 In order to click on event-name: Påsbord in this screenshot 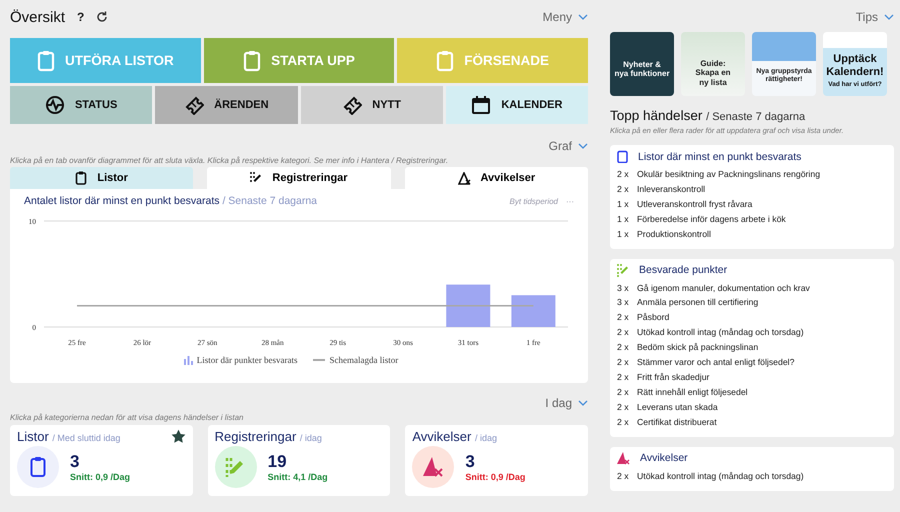, I will do `click(653, 318)`.